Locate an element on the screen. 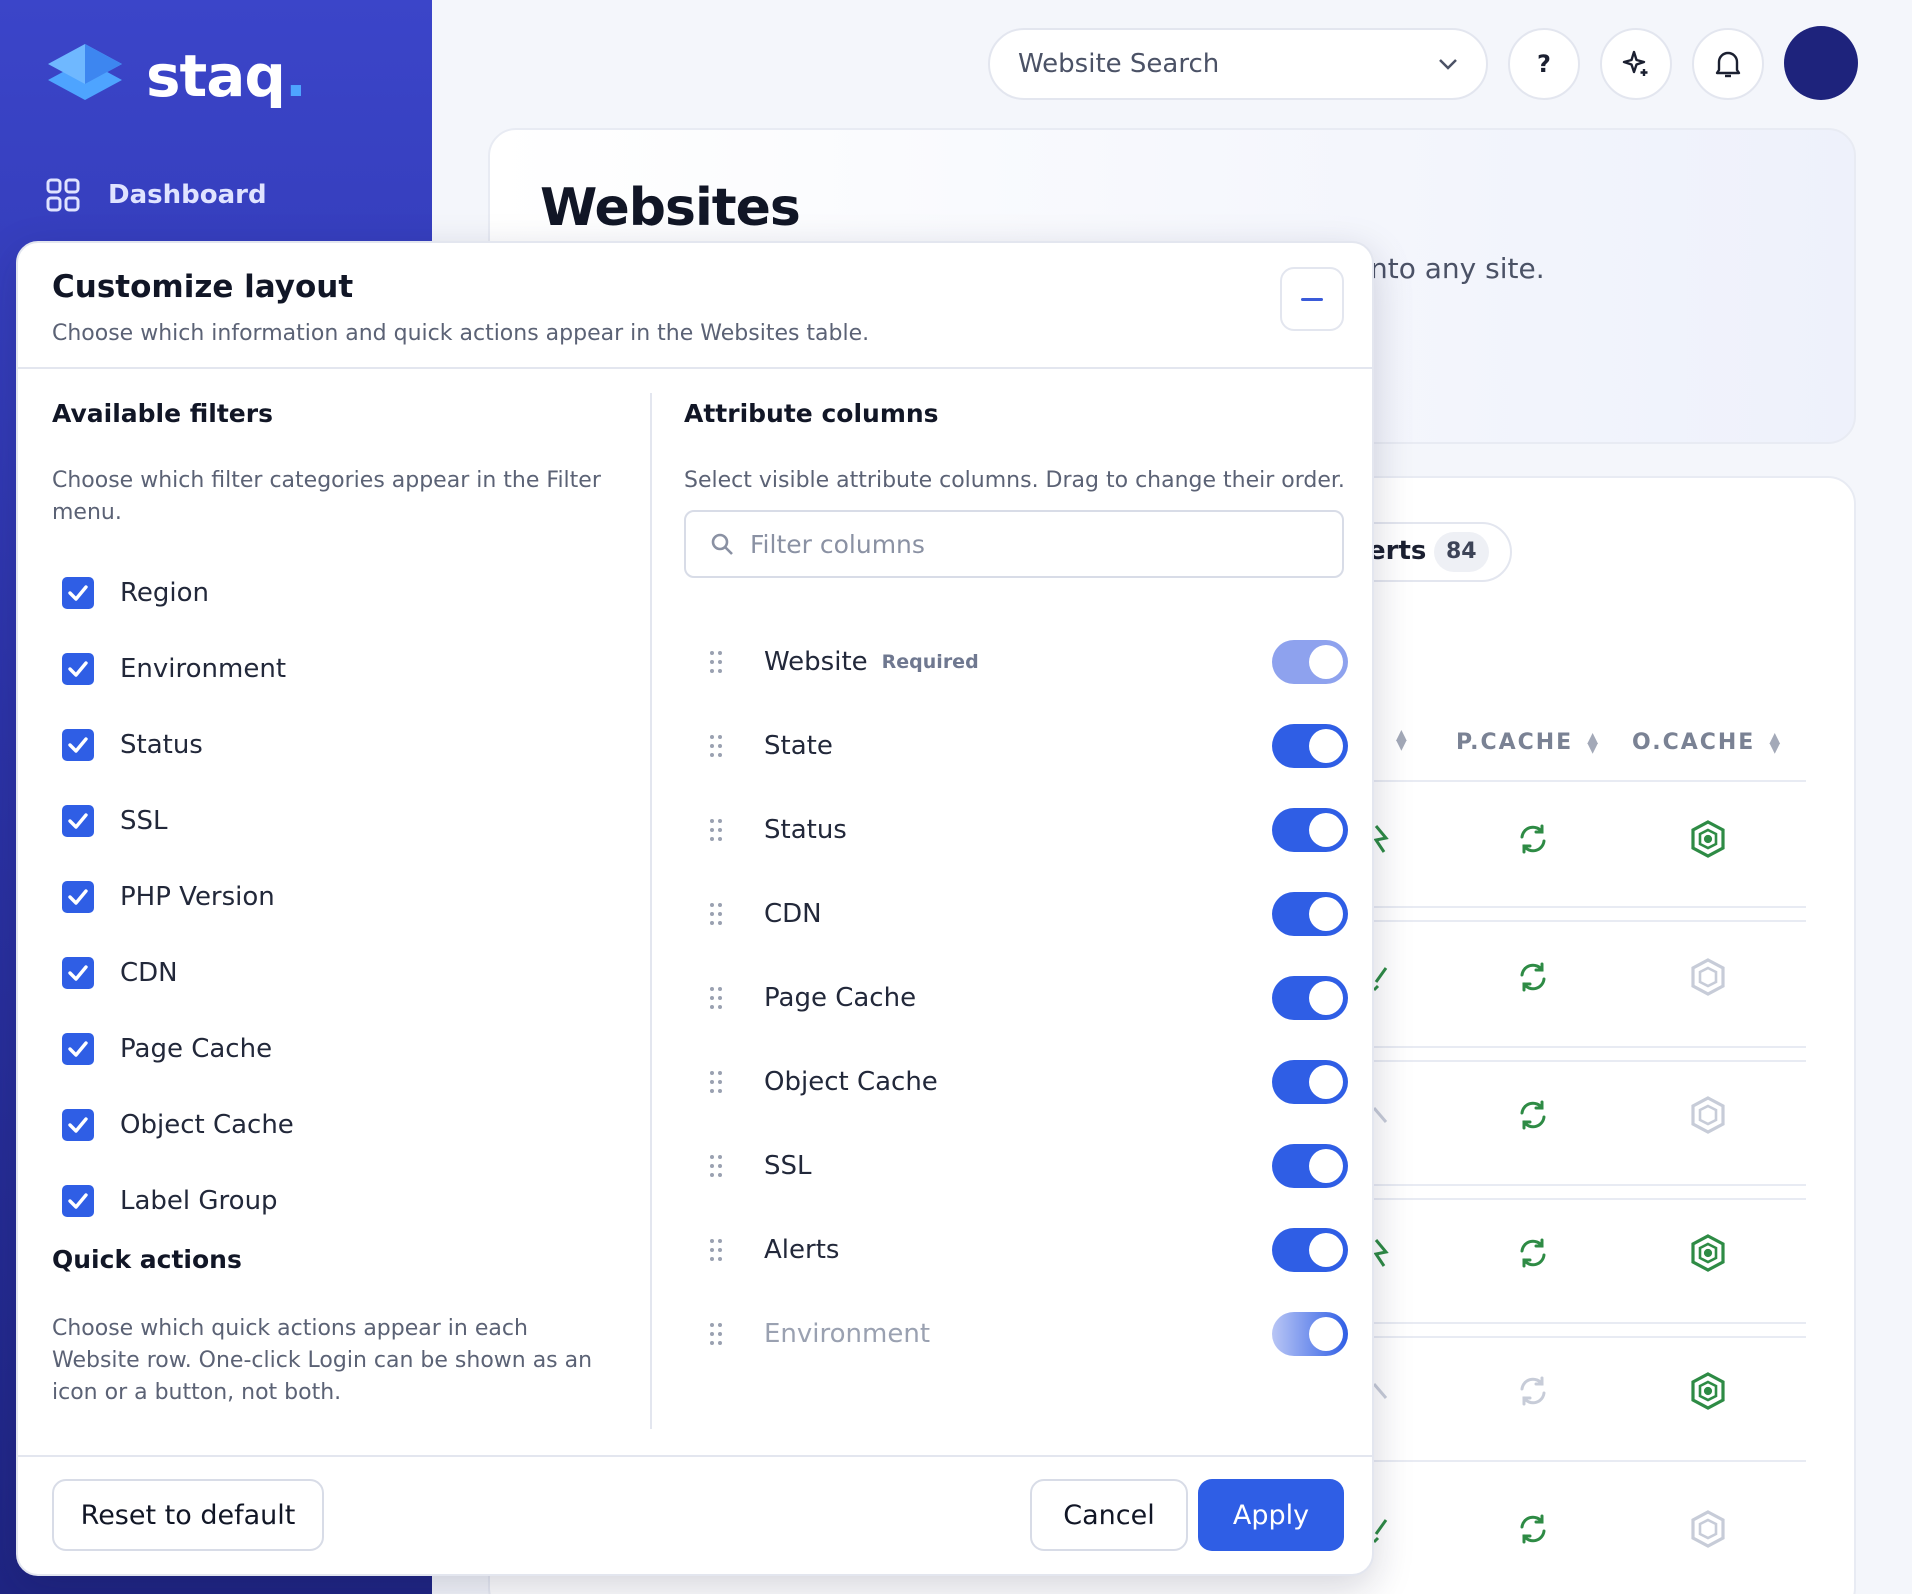 This screenshot has width=1912, height=1594. filter-option-label: Status is located at coordinates (161, 745).